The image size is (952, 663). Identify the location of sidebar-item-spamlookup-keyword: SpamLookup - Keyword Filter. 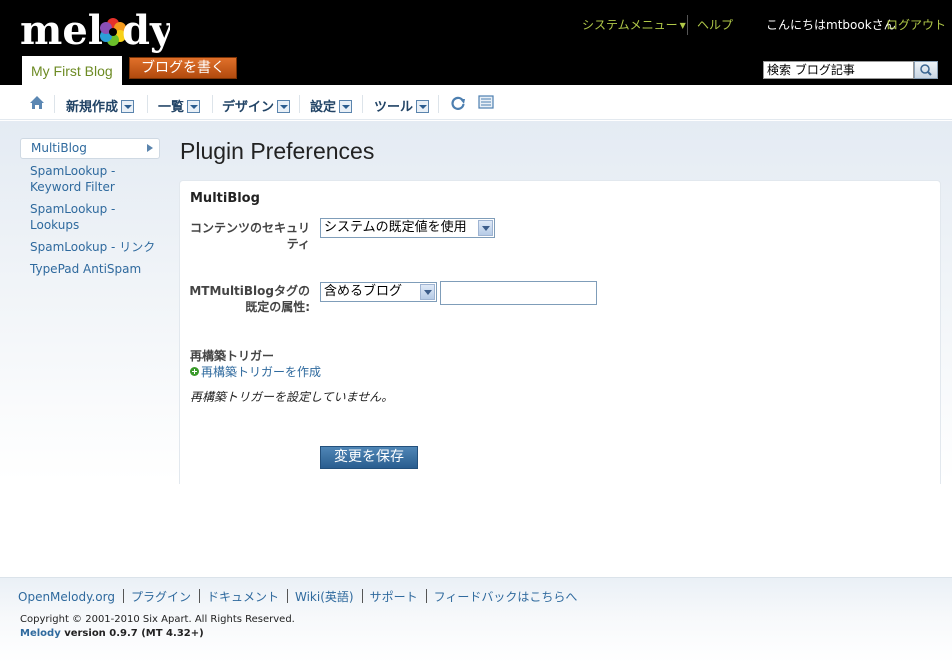
(80, 179).